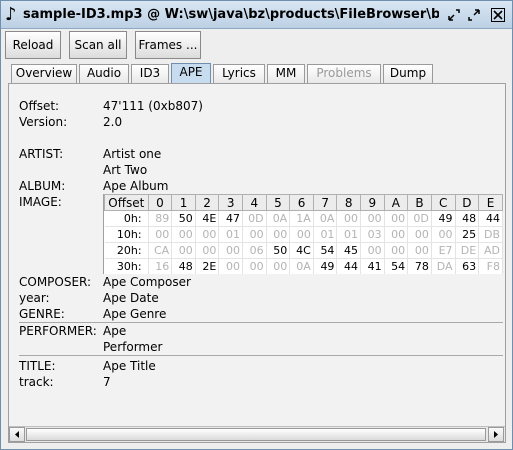 Image resolution: width=513 pixels, height=450 pixels. I want to click on hex-column-header: 0, so click(160, 202).